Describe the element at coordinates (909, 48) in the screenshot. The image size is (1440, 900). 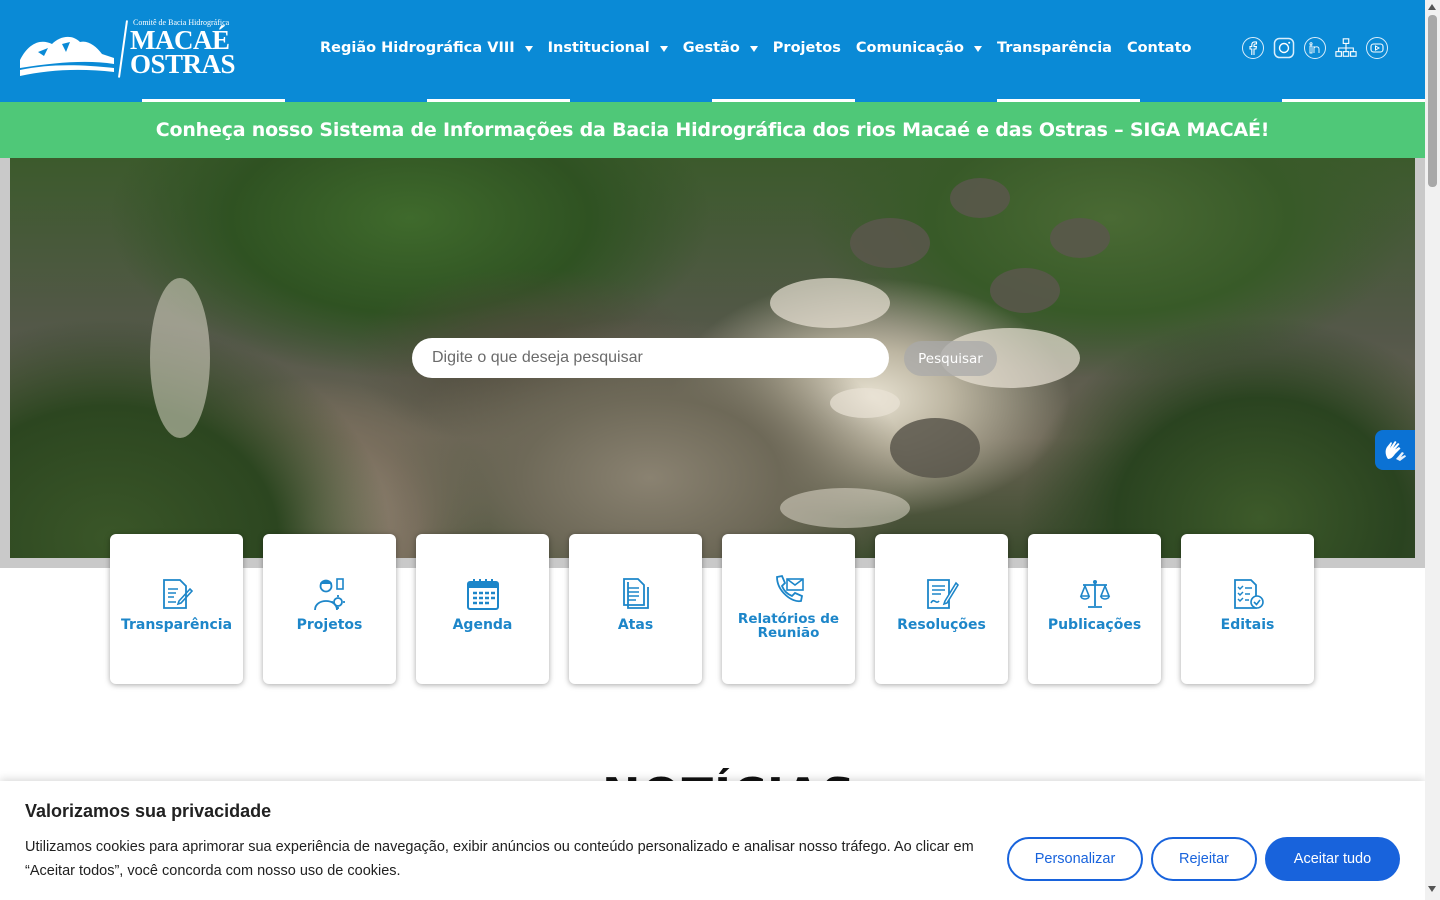
I see `nav-item-label: Comunicação` at that location.